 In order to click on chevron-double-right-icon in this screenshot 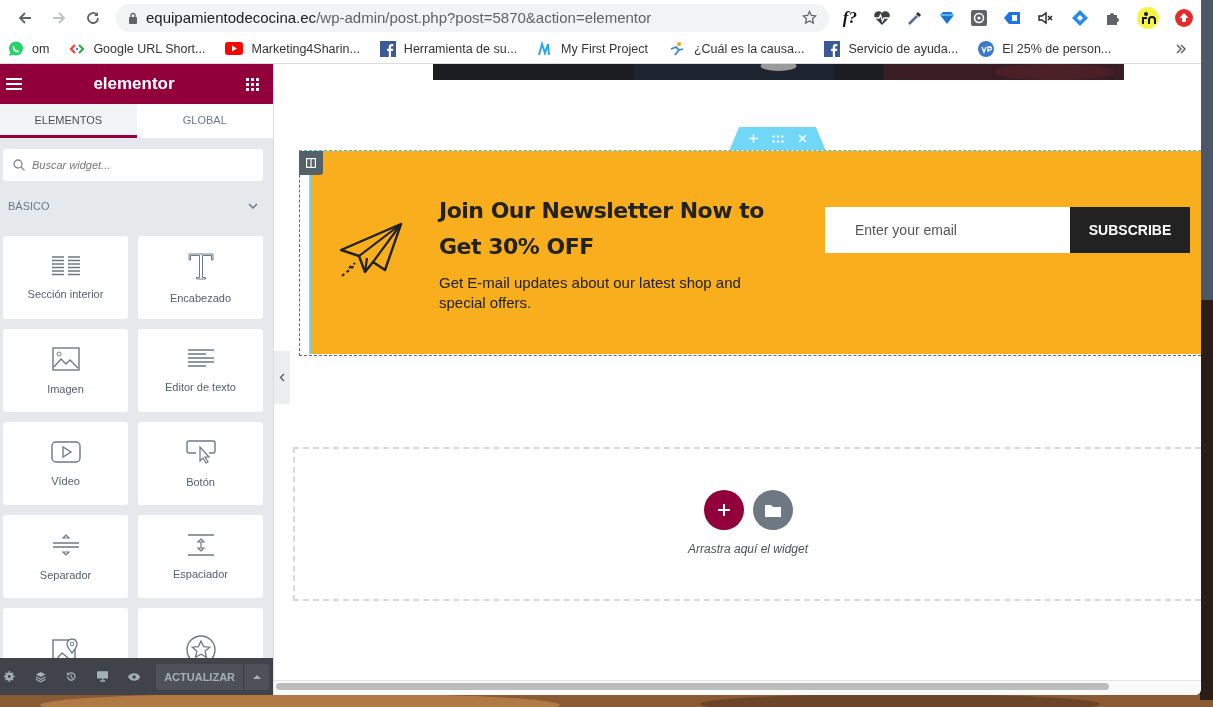, I will do `click(1181, 49)`.